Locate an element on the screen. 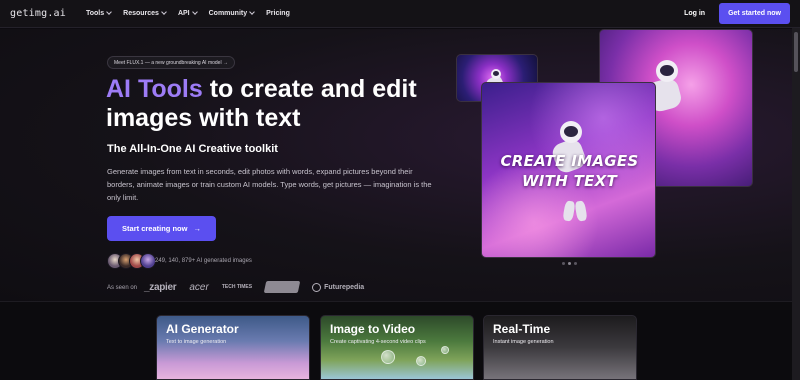 The width and height of the screenshot is (800, 380). login-link: Log in is located at coordinates (694, 13).